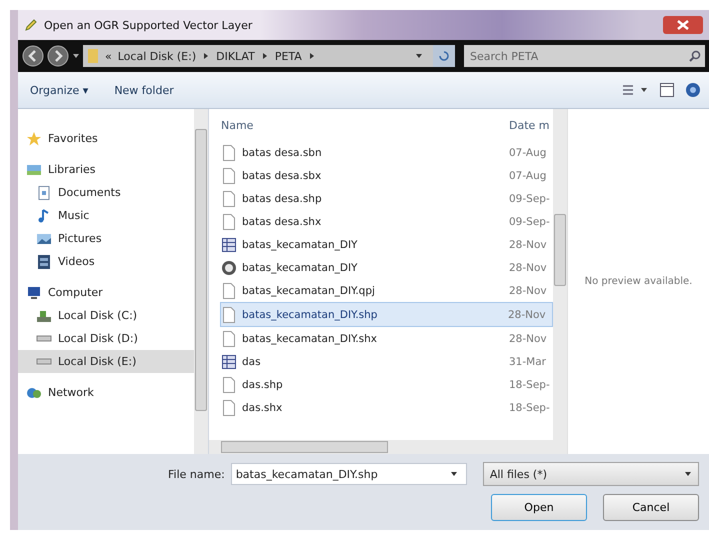 This screenshot has height=535, width=709. What do you see at coordinates (106, 361) in the screenshot?
I see `sidebar-item: Local Disk (E:)` at bounding box center [106, 361].